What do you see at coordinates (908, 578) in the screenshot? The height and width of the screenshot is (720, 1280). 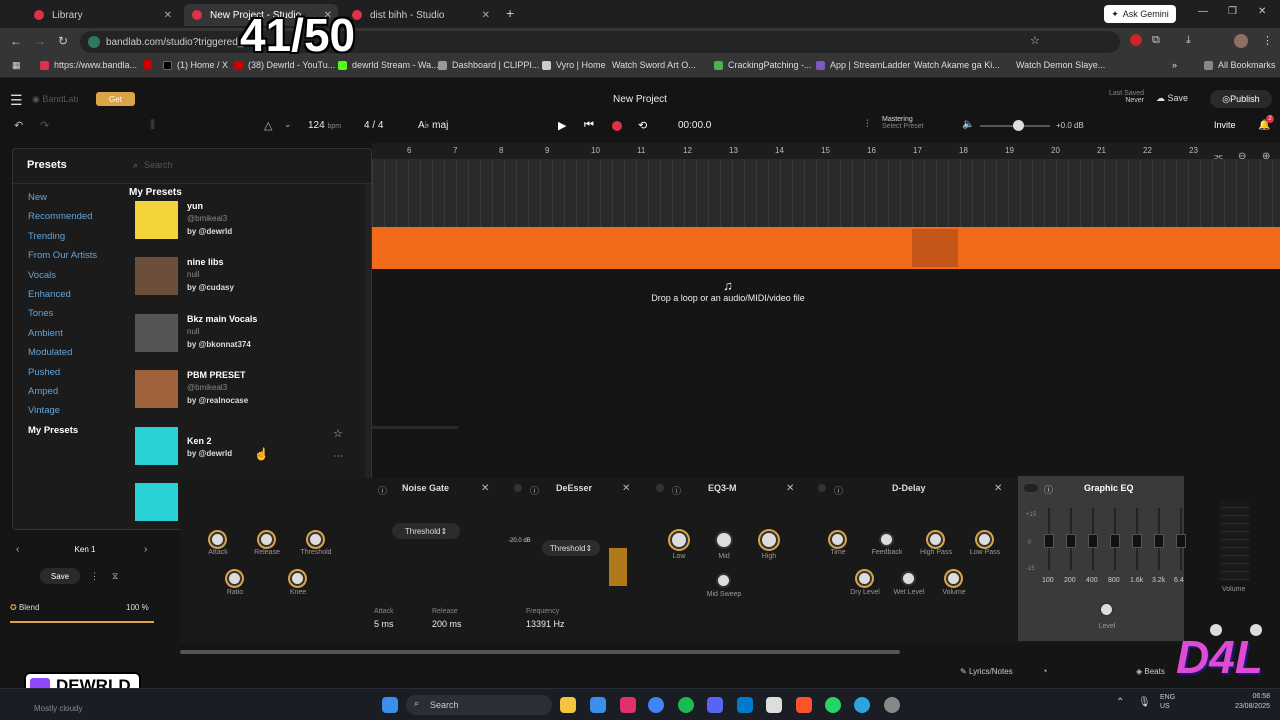 I see `wet-level-knob` at bounding box center [908, 578].